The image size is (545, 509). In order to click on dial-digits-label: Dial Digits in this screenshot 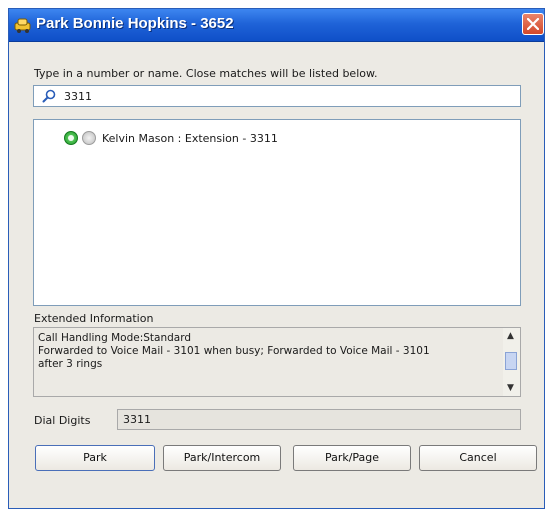, I will do `click(62, 420)`.